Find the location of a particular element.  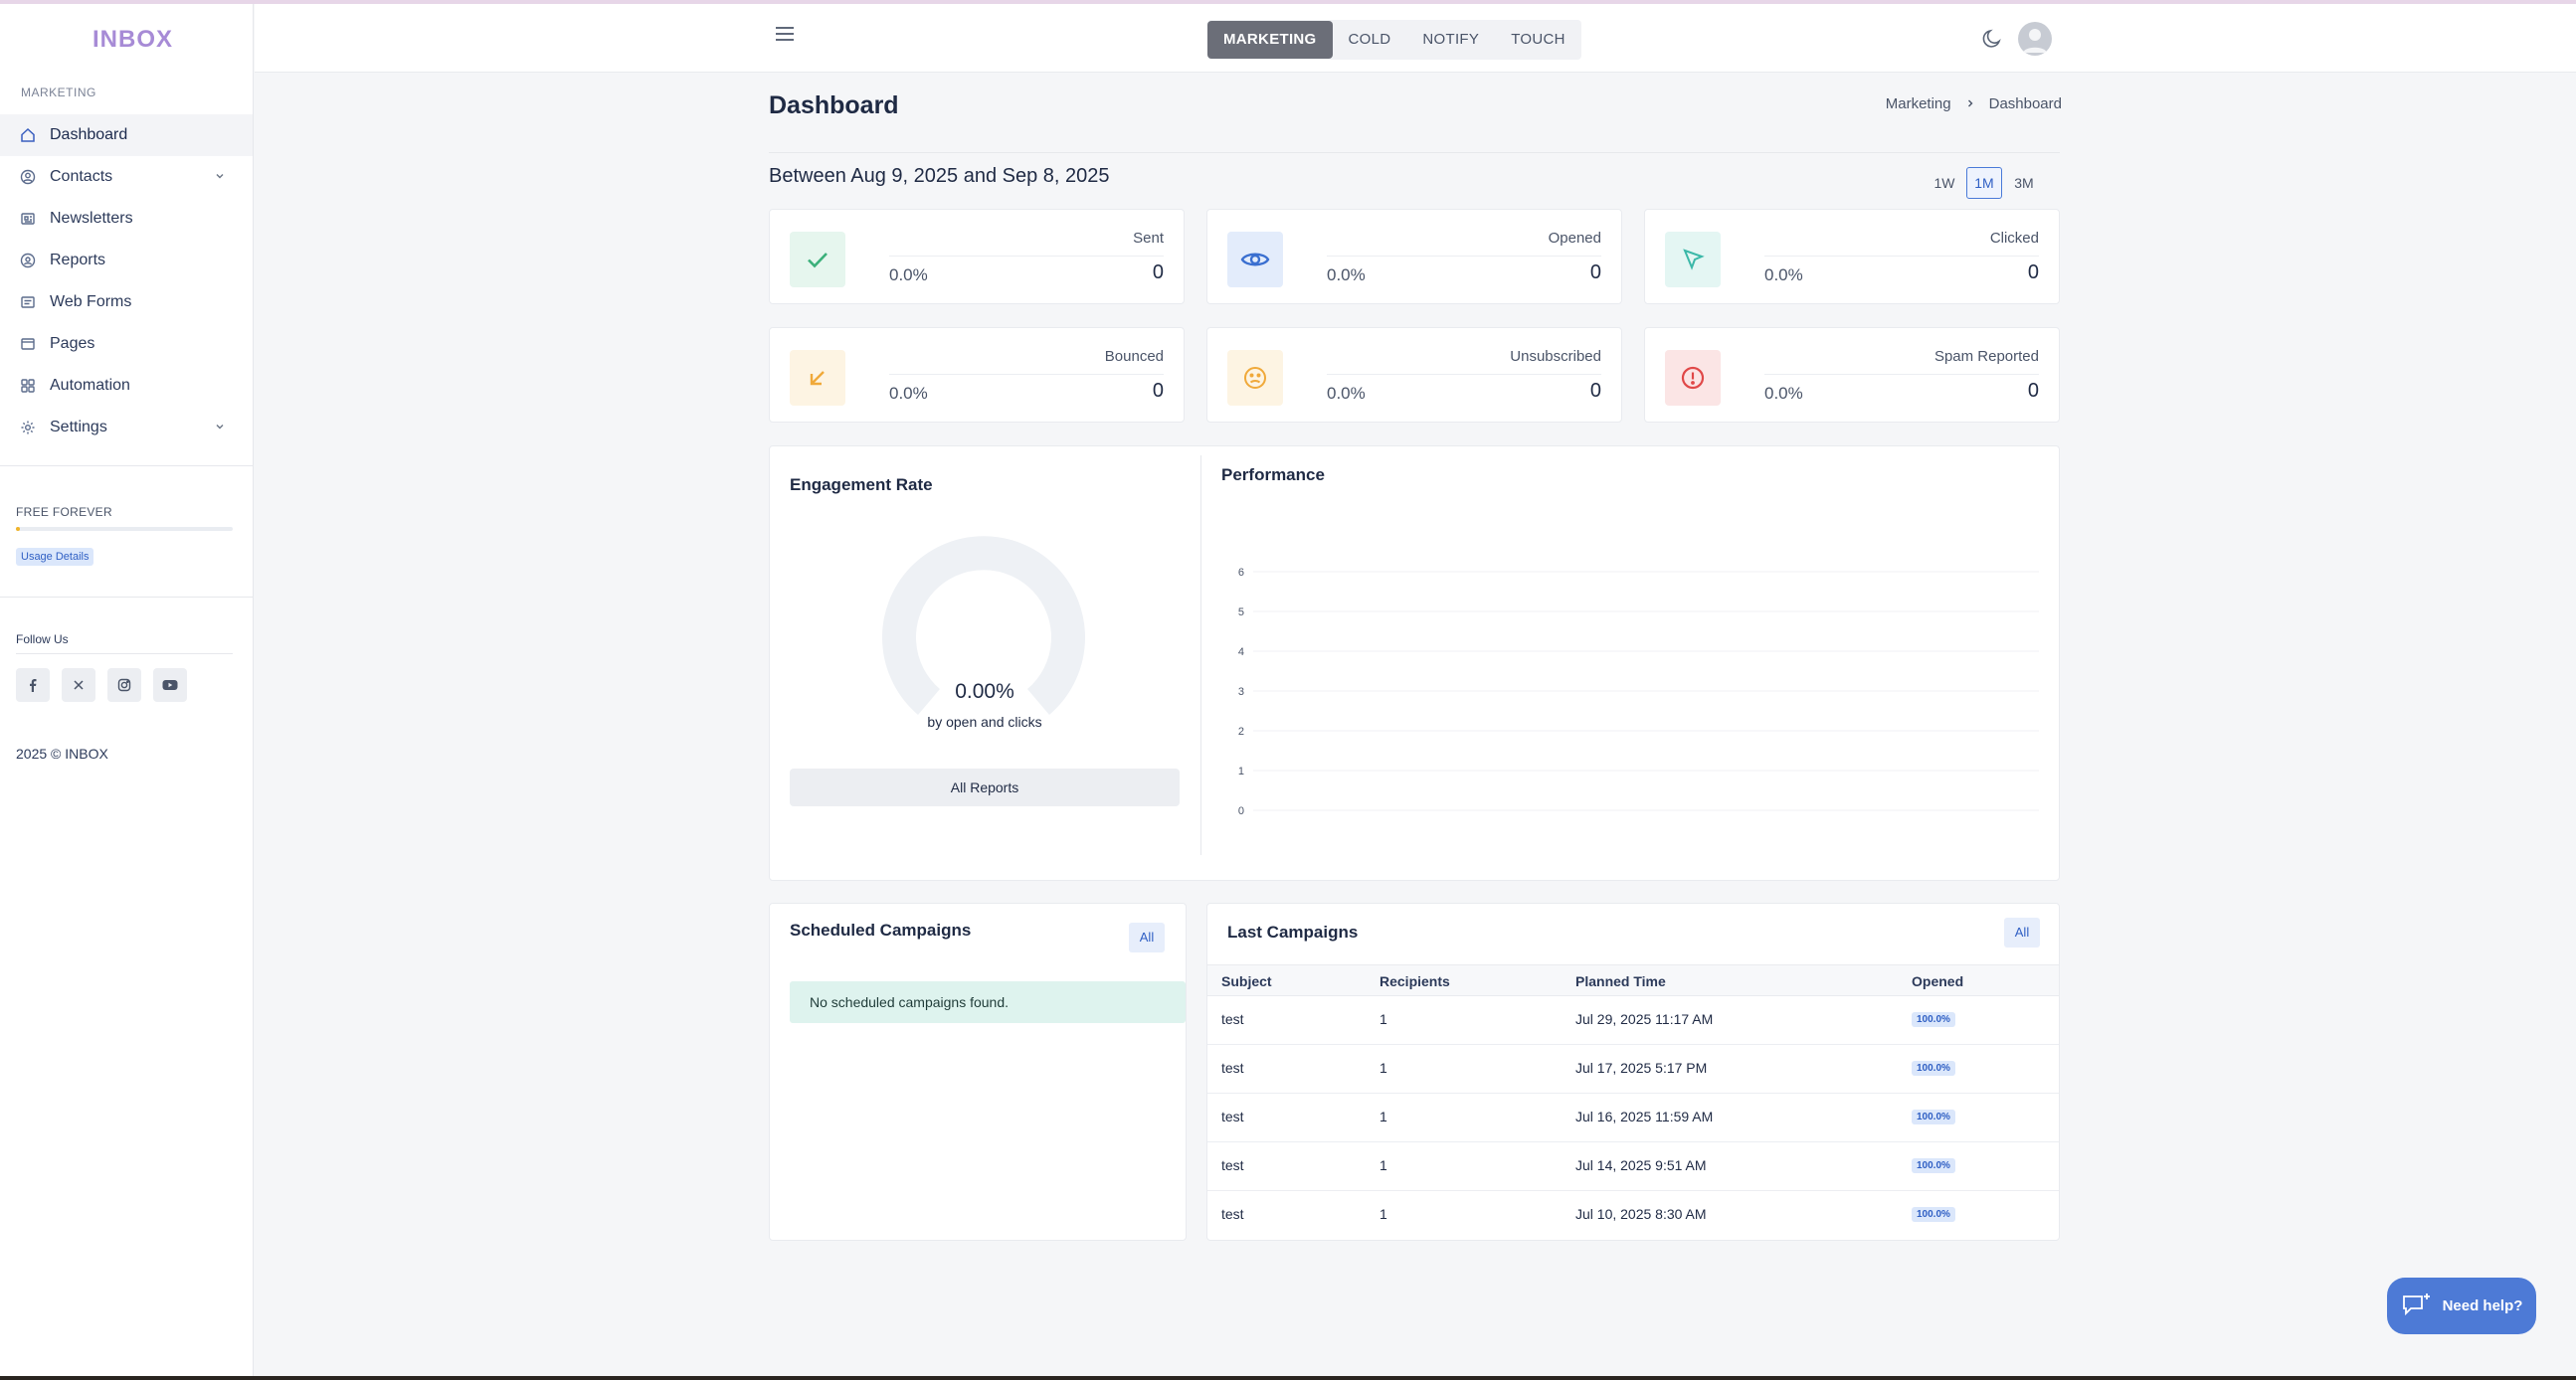

stat-label: Sent is located at coordinates (1148, 238).